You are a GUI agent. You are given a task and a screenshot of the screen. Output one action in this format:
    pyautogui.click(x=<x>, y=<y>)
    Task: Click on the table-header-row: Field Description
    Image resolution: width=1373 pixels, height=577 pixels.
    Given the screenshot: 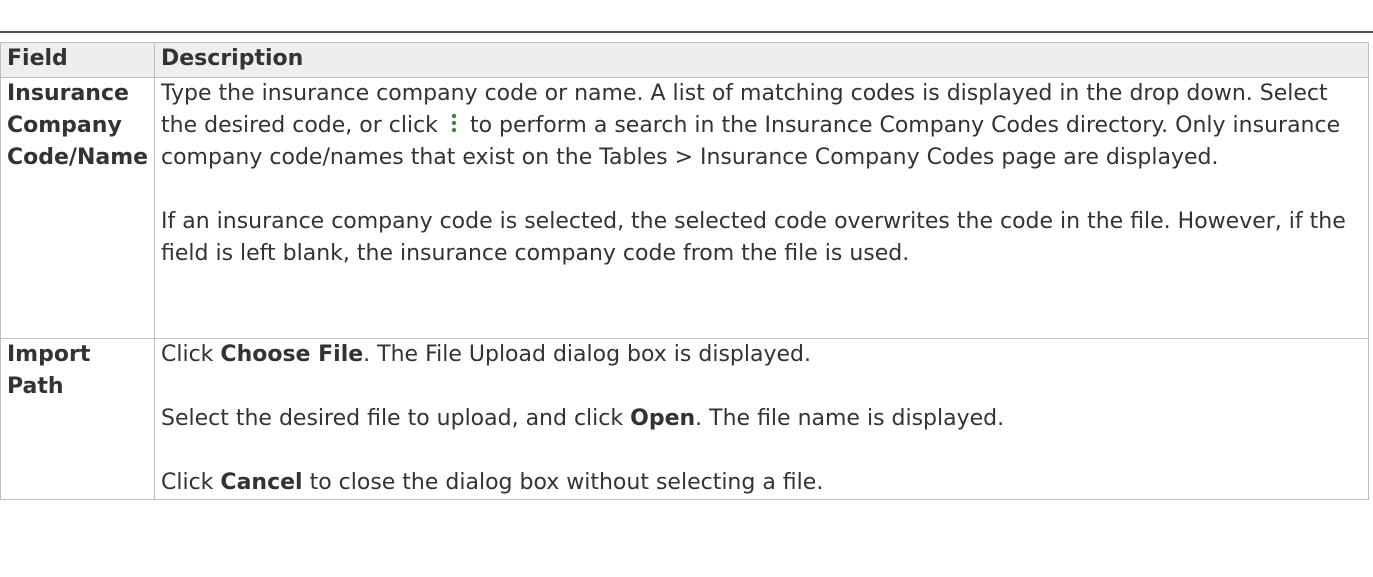 What is the action you would take?
    pyautogui.click(x=684, y=60)
    